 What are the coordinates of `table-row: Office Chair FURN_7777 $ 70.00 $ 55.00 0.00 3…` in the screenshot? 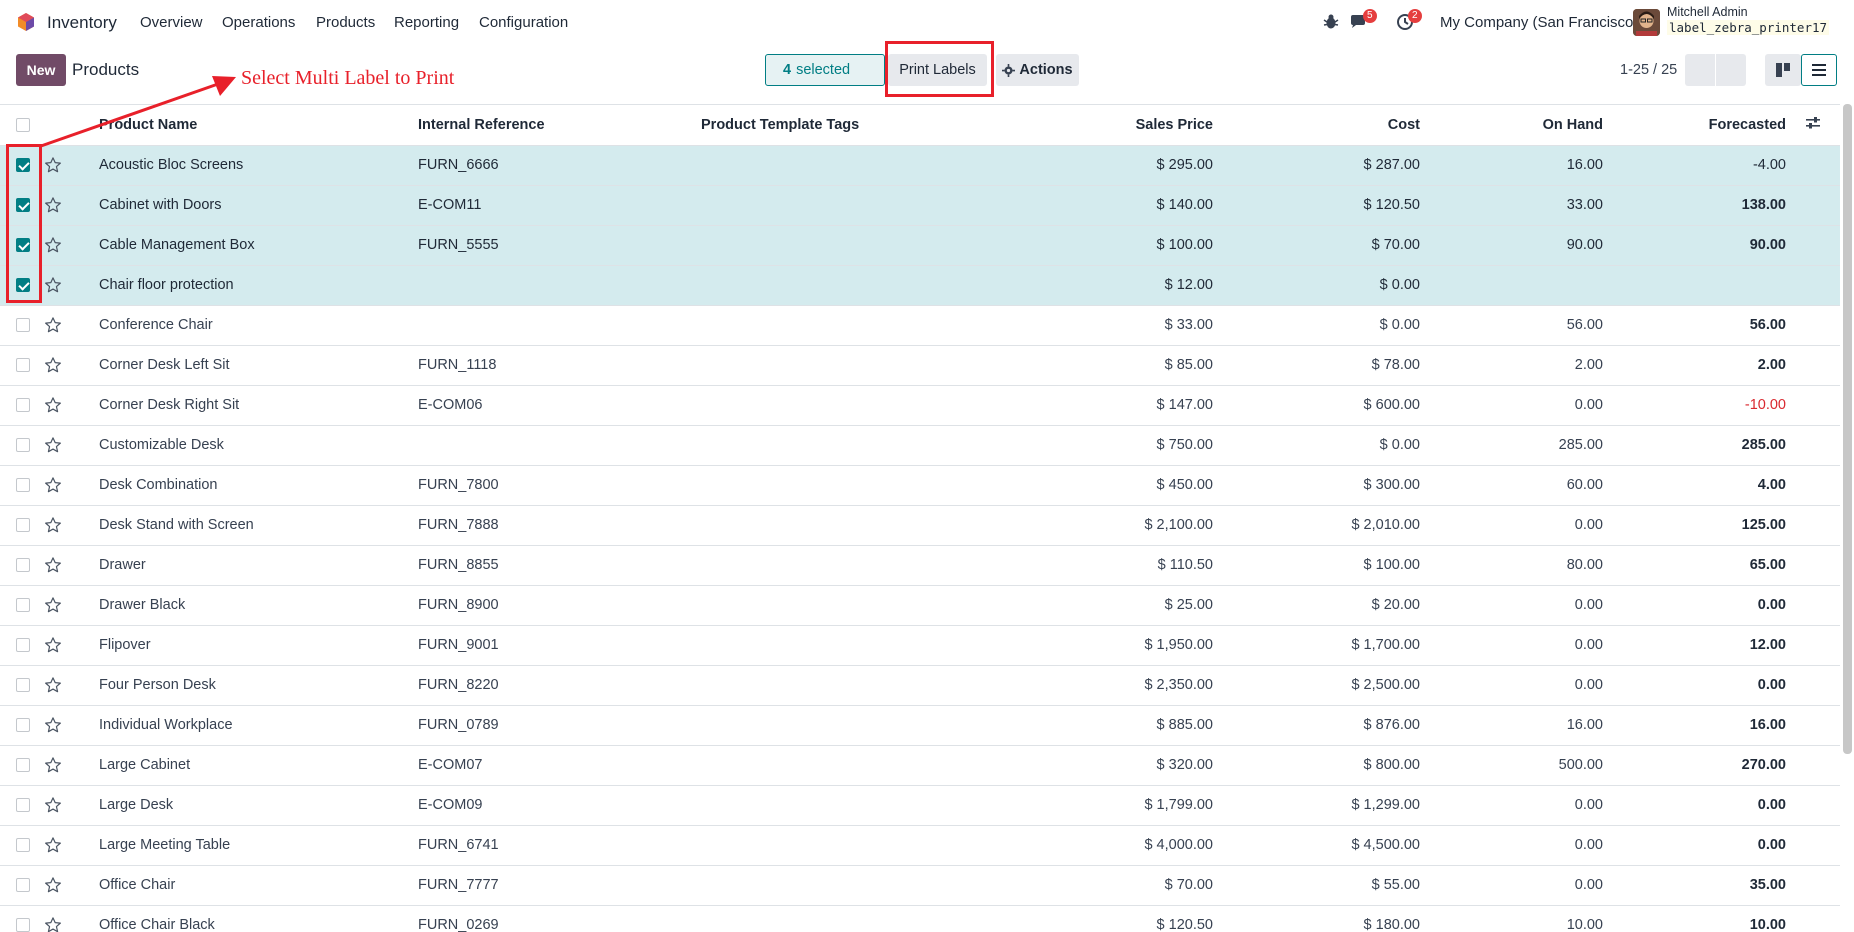 It's located at (920, 885).